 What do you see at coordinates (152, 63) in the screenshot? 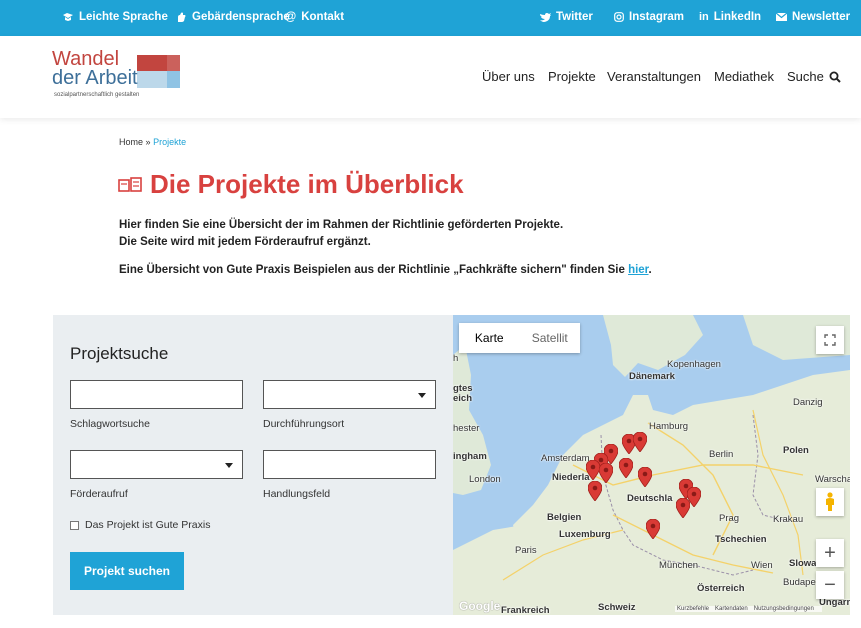
I see `logo-square-red` at bounding box center [152, 63].